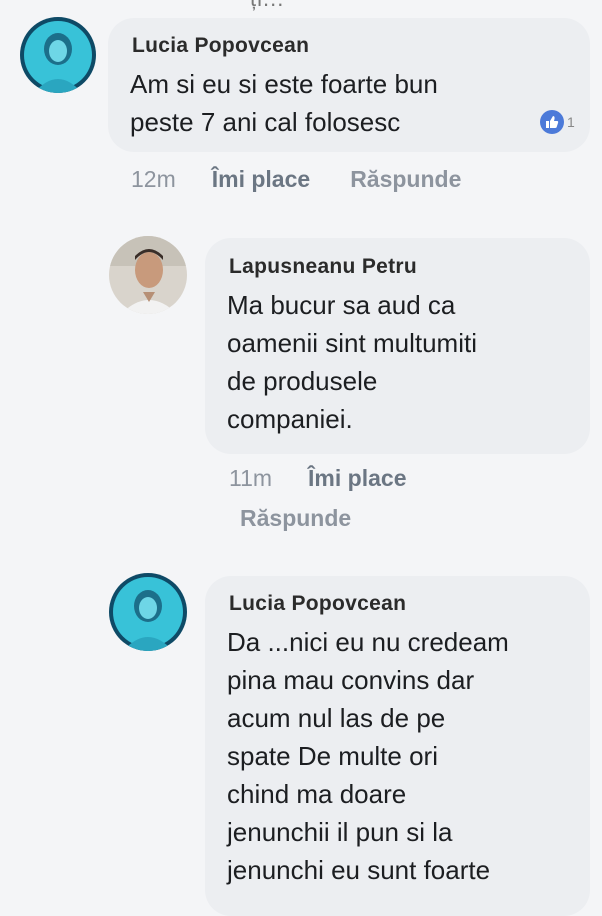  I want to click on reaction-badge: 1, so click(557, 122).